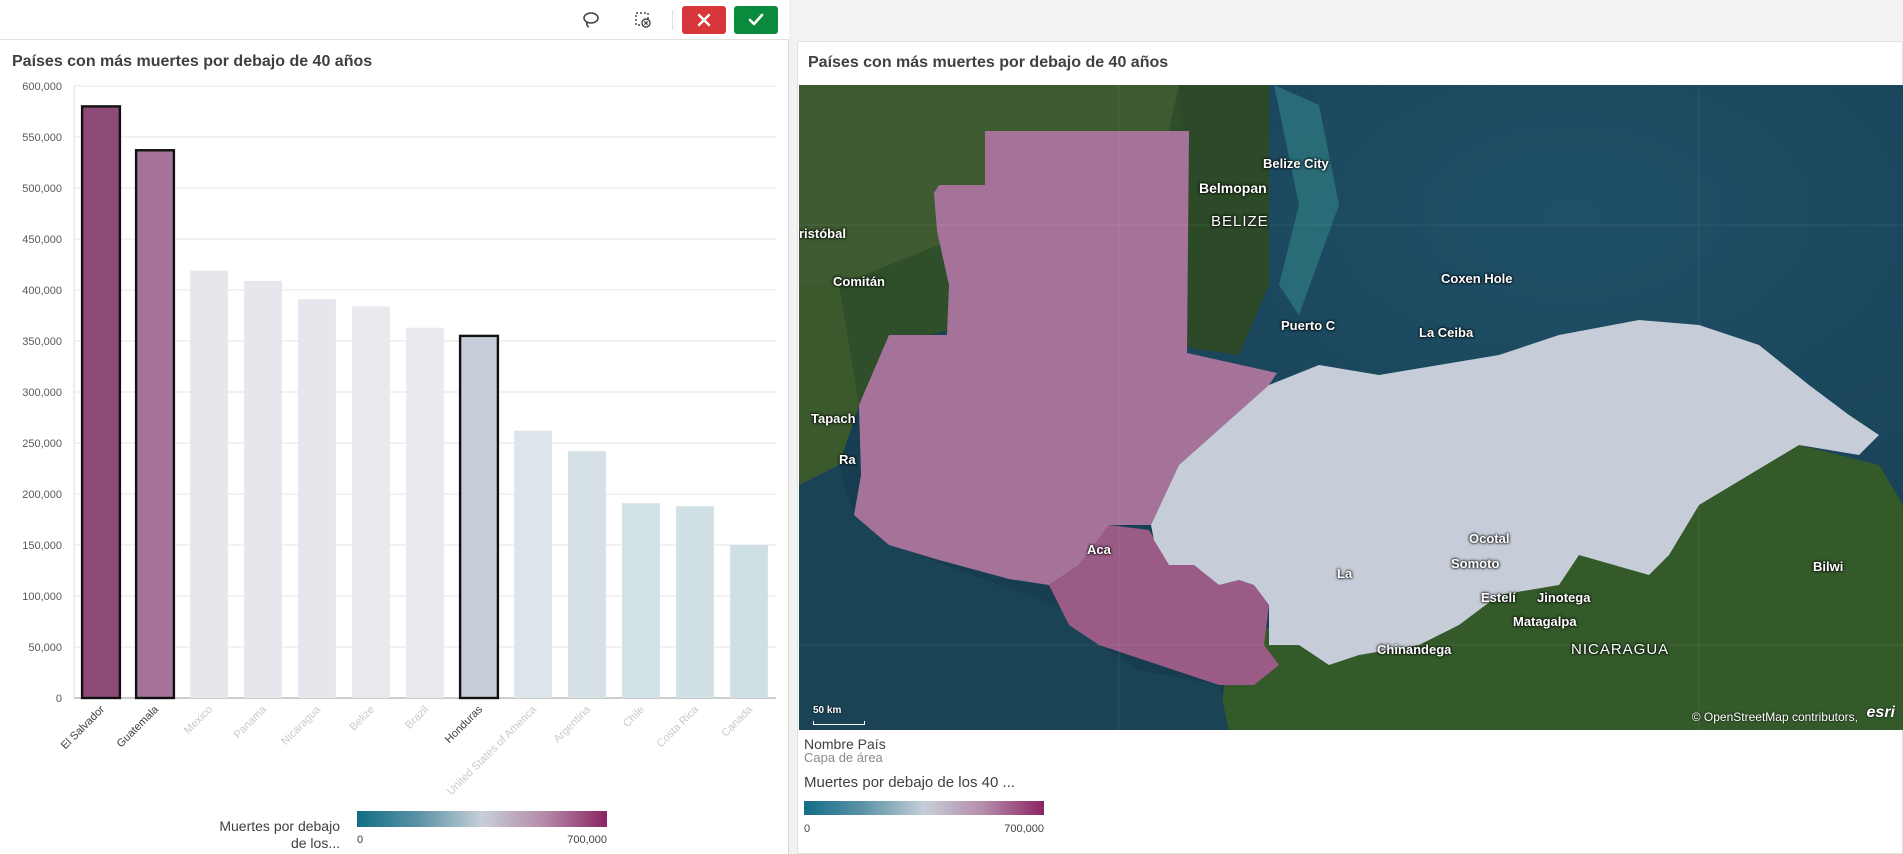 This screenshot has width=1903, height=854. I want to click on y-tick-label: 150,000, so click(42, 546).